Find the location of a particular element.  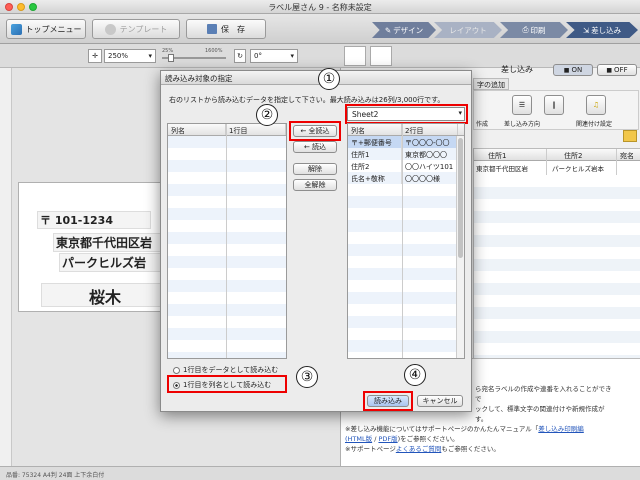

mode-bar: ✎ デザイン レイアウト ⎙ 印刷 ⇲ 差し込み is located at coordinates (506, 30).